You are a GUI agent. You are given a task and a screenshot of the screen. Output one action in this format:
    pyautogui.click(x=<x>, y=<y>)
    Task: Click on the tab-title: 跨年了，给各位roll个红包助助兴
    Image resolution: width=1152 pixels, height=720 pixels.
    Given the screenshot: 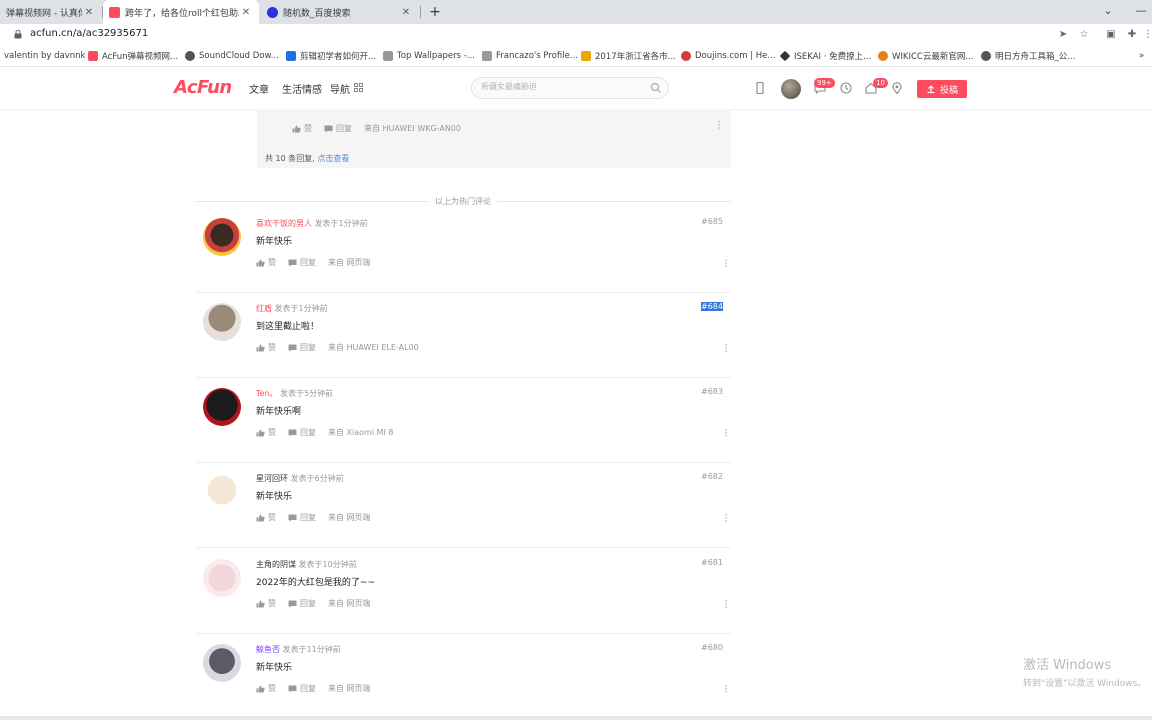 What is the action you would take?
    pyautogui.click(x=182, y=13)
    